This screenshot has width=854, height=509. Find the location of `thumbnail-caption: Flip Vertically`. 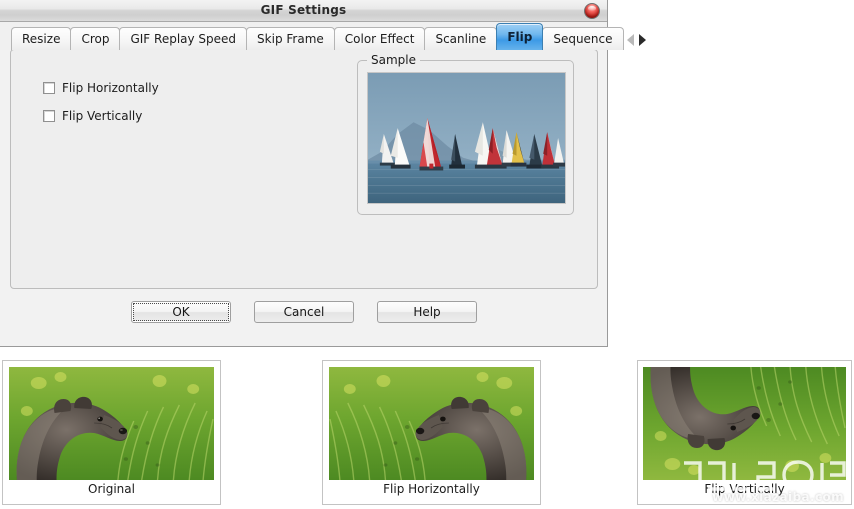

thumbnail-caption: Flip Vertically is located at coordinates (744, 489).